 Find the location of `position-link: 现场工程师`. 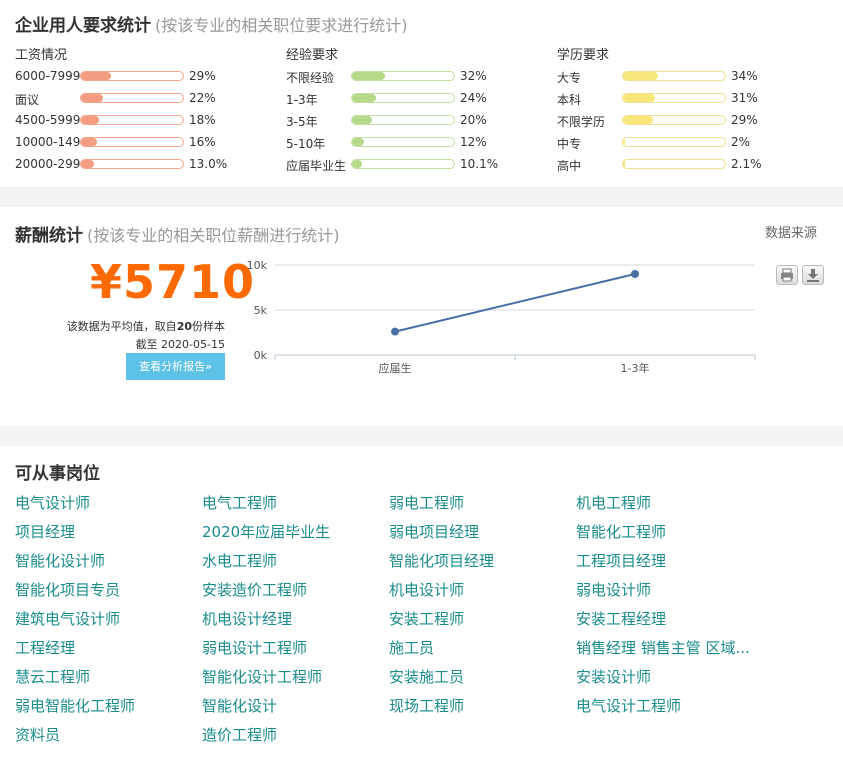

position-link: 现场工程师 is located at coordinates (426, 705).